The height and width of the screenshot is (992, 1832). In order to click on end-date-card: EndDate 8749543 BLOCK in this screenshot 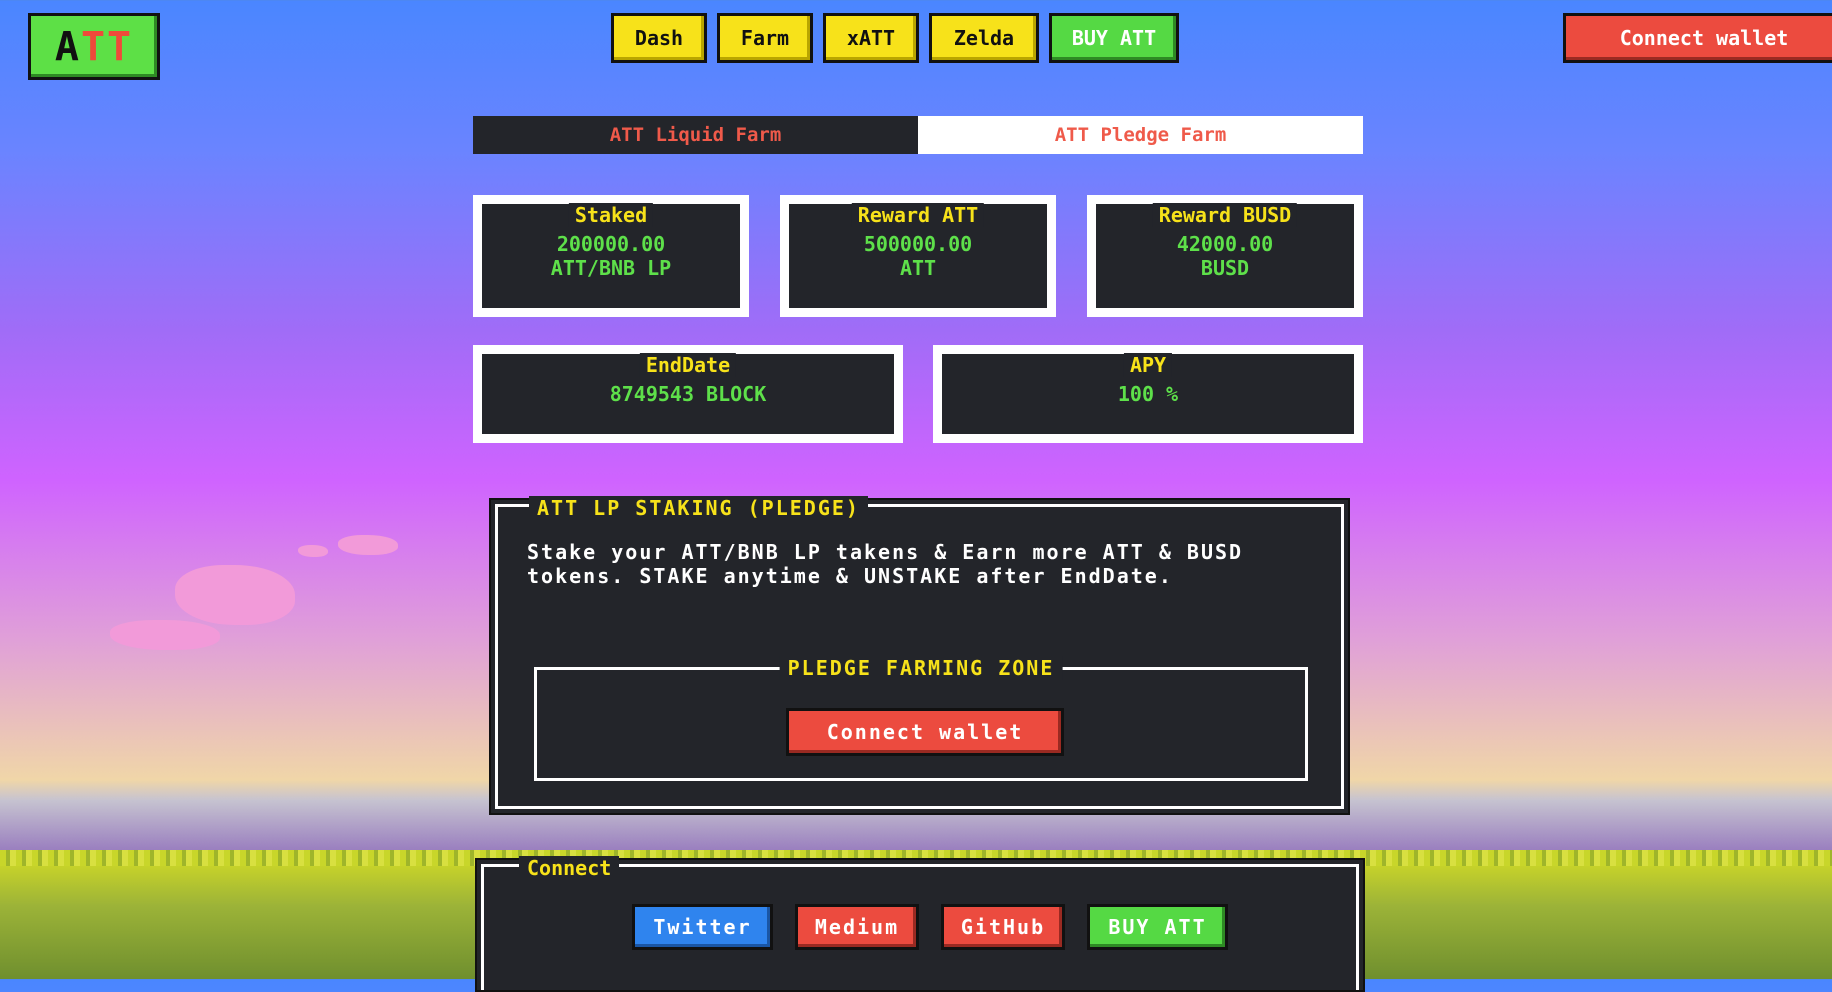, I will do `click(688, 394)`.